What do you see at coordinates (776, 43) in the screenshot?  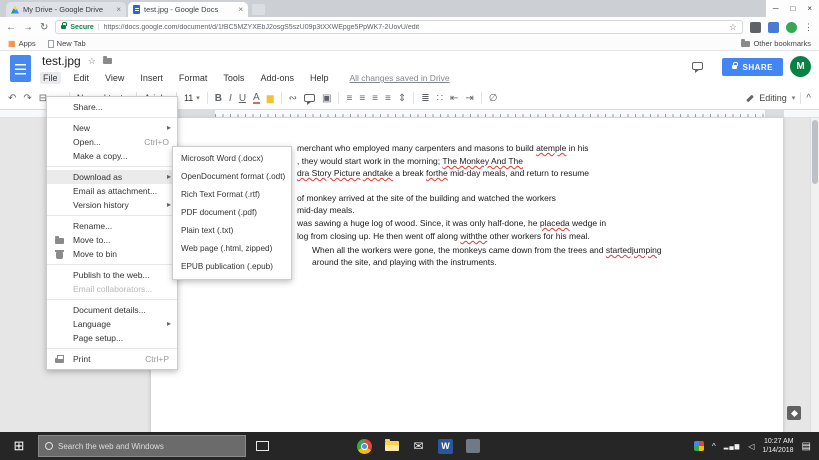 I see `other-bookmarks: Other bookmarks` at bounding box center [776, 43].